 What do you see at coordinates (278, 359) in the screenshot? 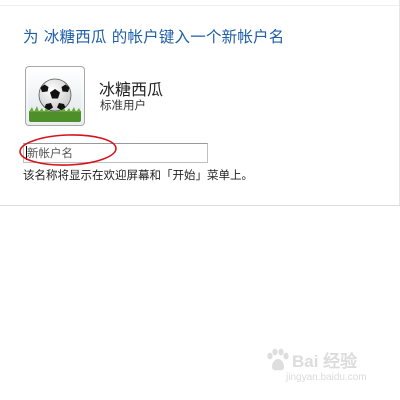
I see `paw-logo-icon` at bounding box center [278, 359].